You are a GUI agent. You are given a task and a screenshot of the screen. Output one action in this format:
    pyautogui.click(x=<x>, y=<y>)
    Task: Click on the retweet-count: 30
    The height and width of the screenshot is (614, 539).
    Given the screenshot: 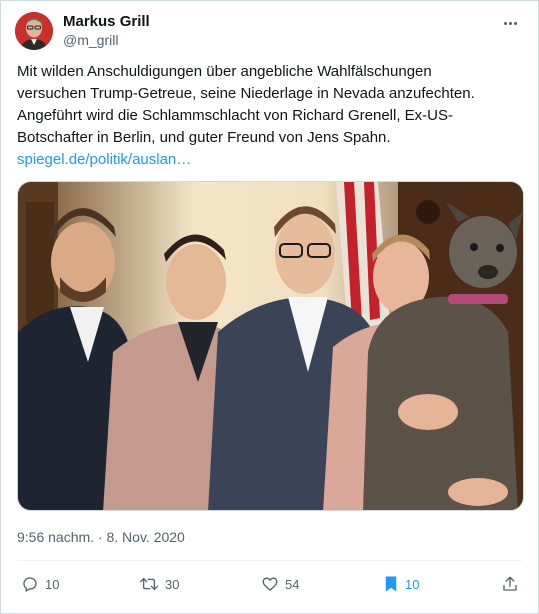 What is the action you would take?
    pyautogui.click(x=172, y=584)
    